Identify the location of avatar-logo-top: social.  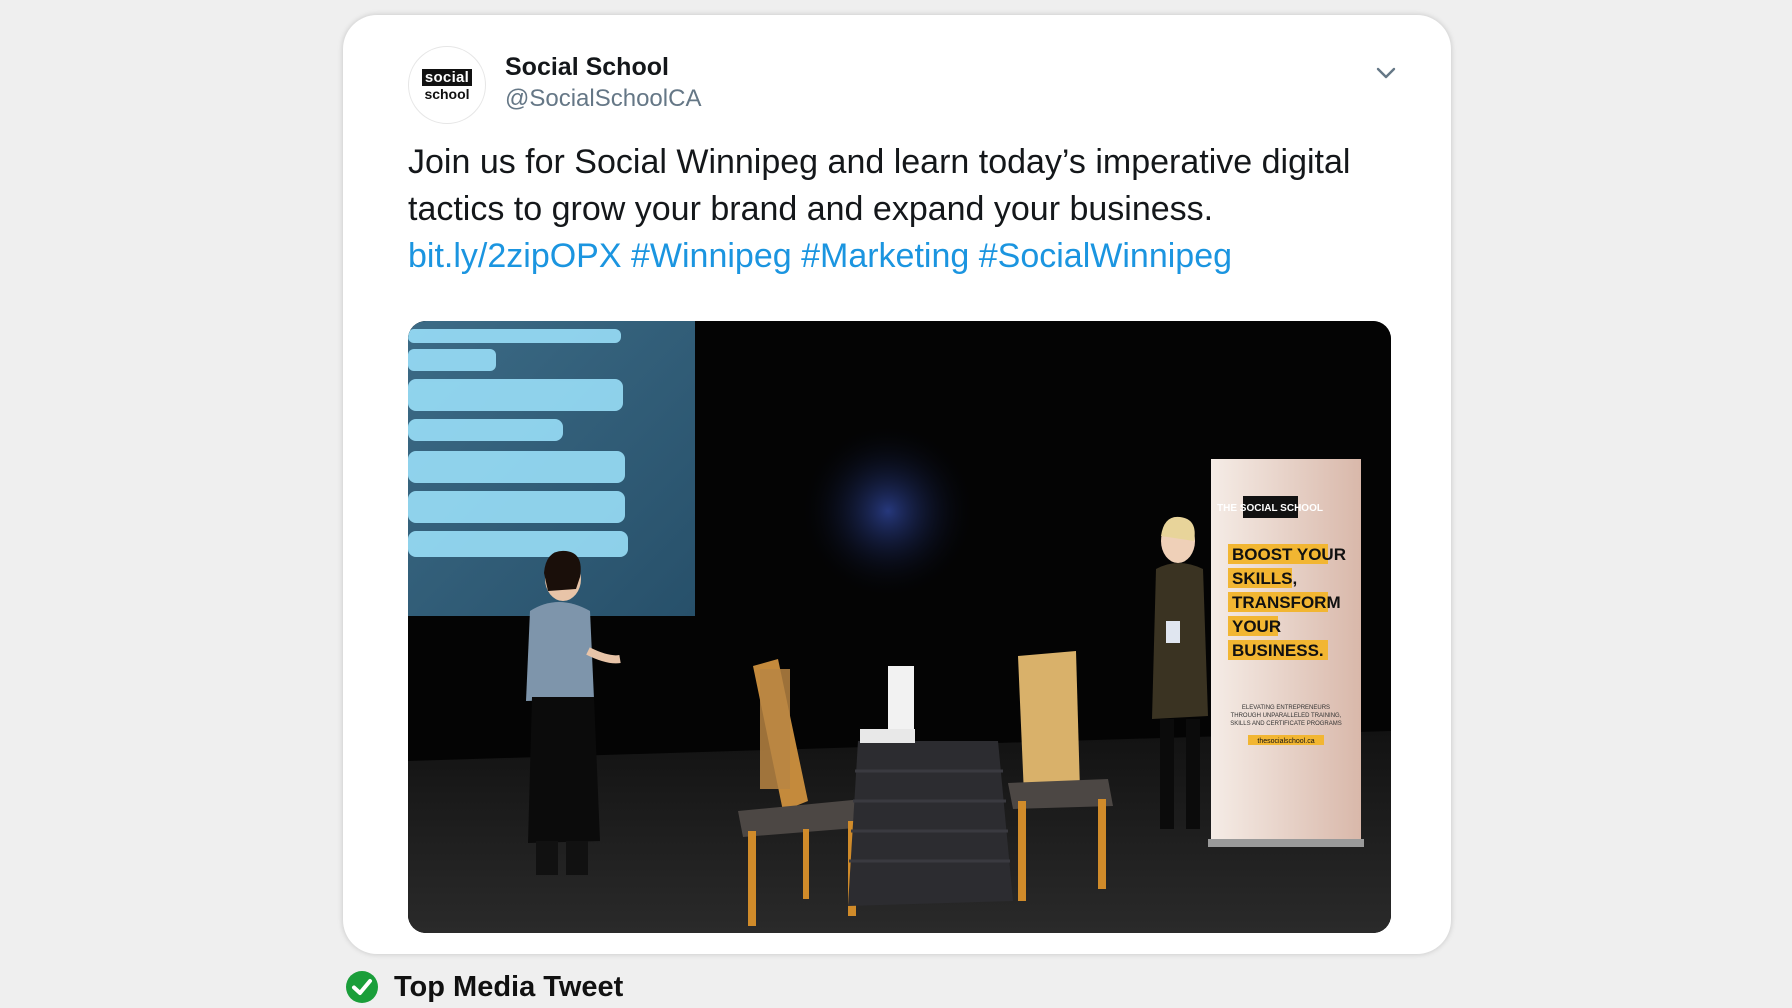
(447, 77).